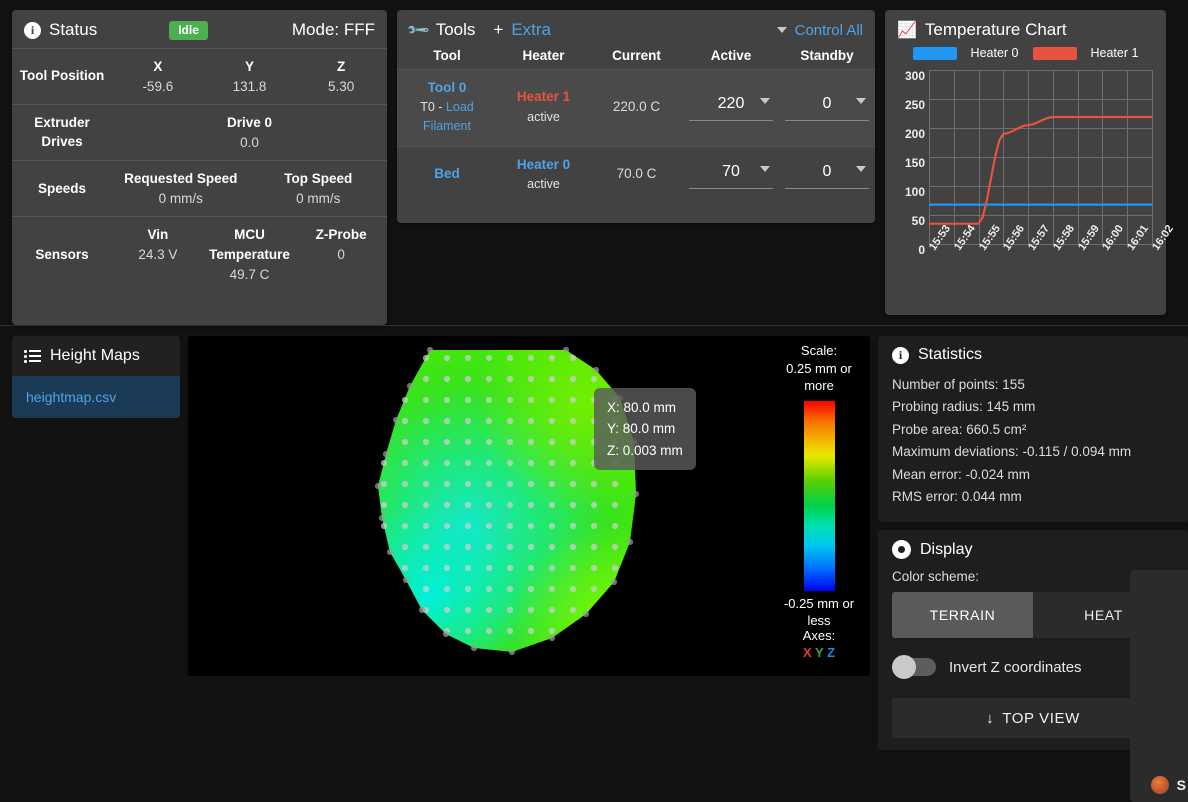 Image resolution: width=1188 pixels, height=802 pixels. I want to click on status-cell-mcu-temperature: MCU Temperature 49.7 C, so click(250, 254).